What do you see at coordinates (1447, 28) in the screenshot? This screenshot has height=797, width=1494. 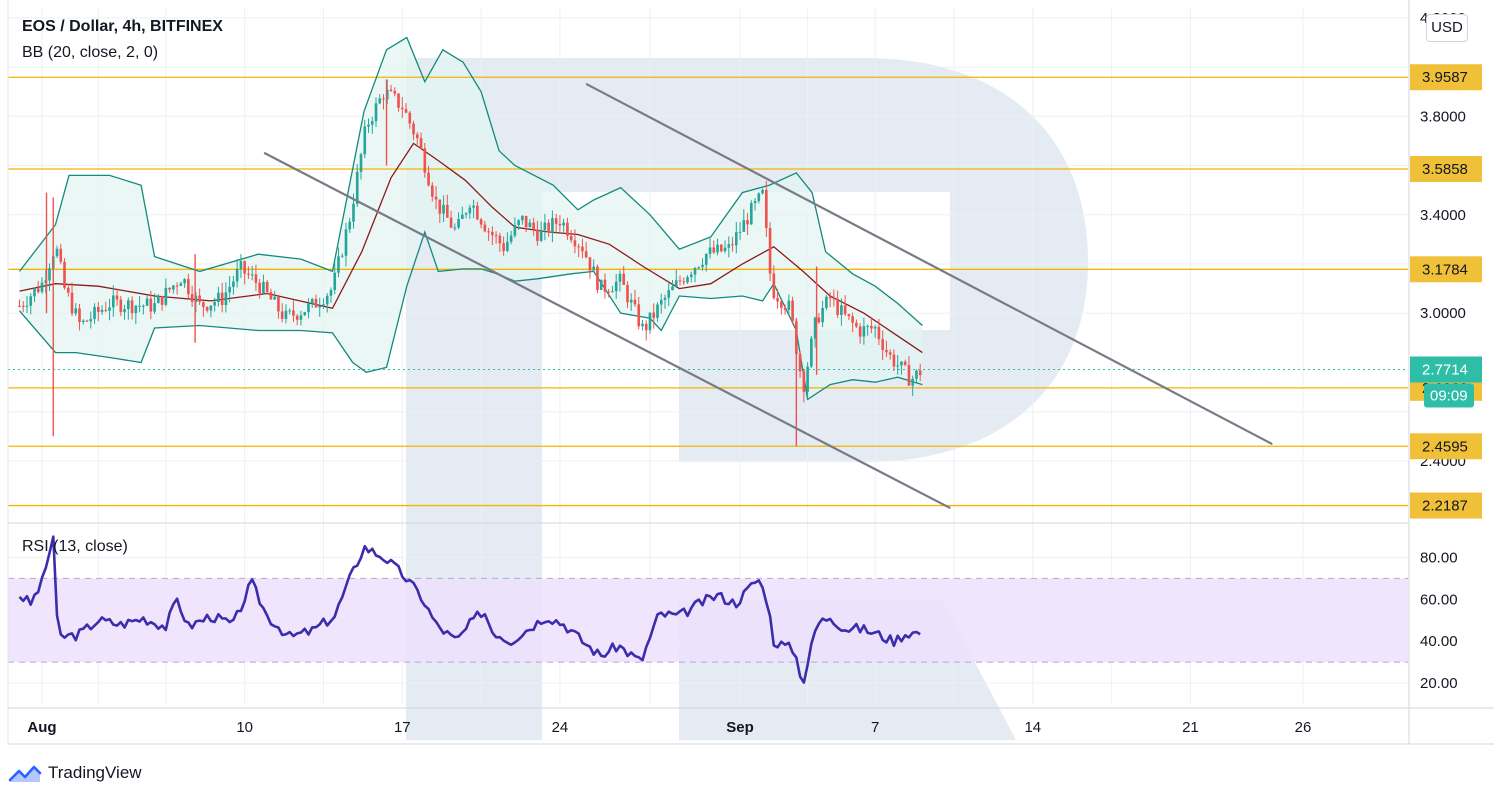 I see `currency-button: USD` at bounding box center [1447, 28].